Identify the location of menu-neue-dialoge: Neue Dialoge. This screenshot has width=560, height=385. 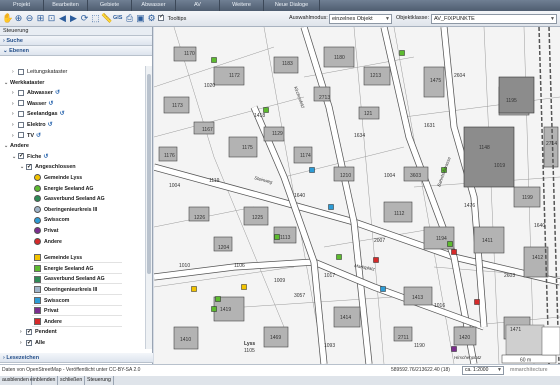
(292, 5).